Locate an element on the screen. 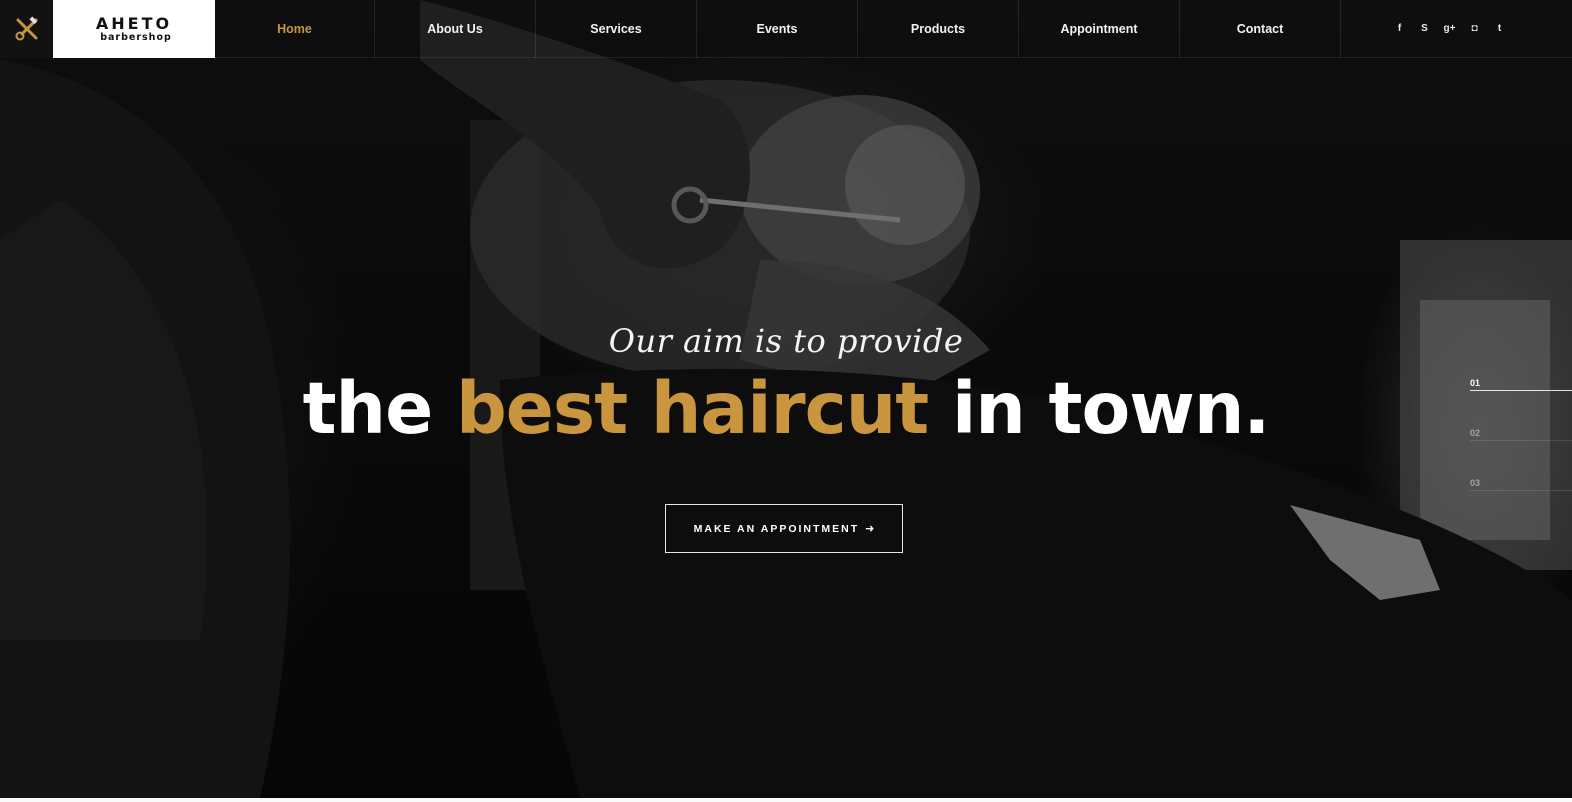 This screenshot has height=802, width=1572. brand-name: AHETO is located at coordinates (134, 23).